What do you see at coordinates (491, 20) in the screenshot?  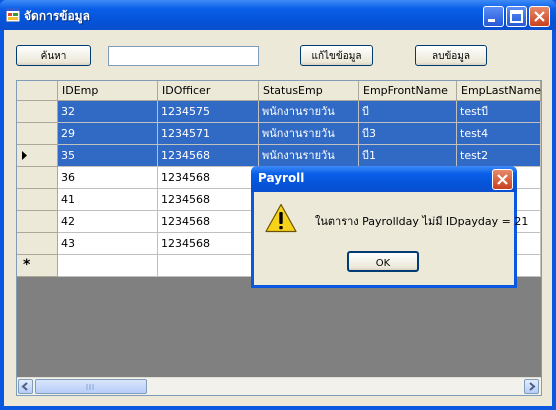 I see `minimize-icon` at bounding box center [491, 20].